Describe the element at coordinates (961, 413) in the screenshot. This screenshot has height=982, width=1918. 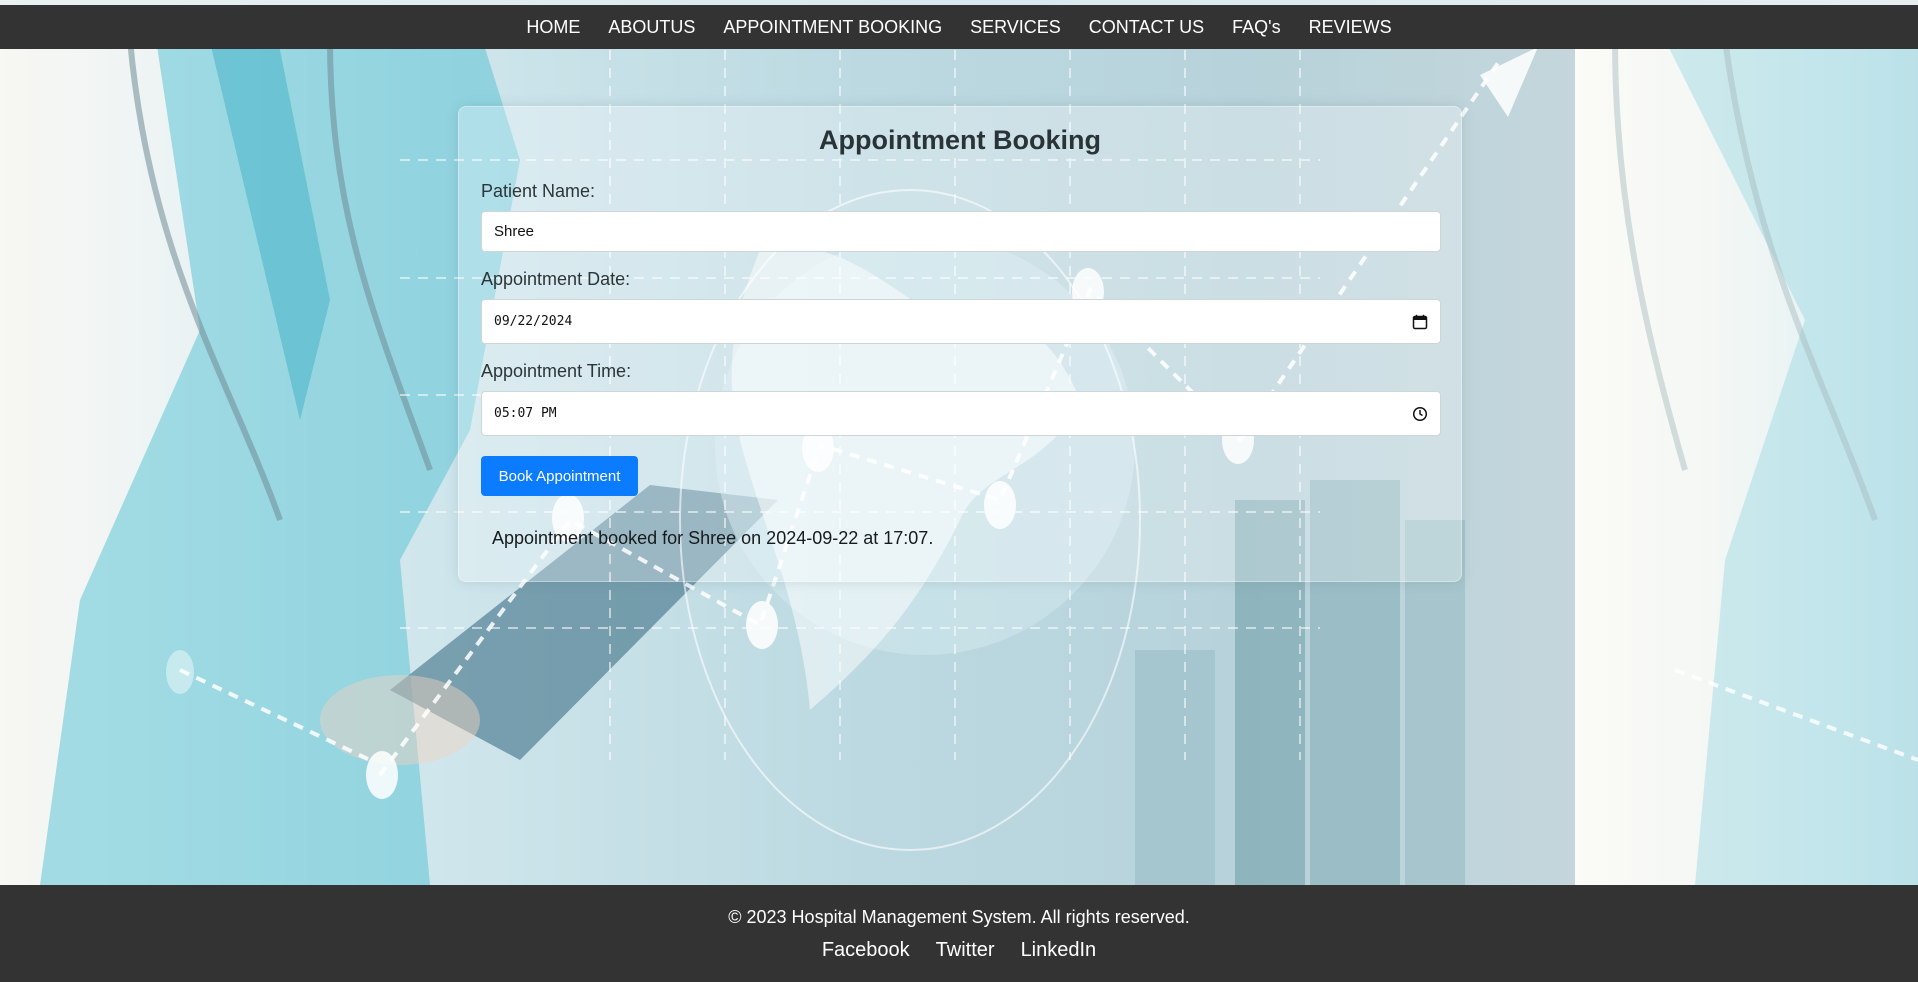
I see `appointment-time-input: 05:07 PM` at that location.